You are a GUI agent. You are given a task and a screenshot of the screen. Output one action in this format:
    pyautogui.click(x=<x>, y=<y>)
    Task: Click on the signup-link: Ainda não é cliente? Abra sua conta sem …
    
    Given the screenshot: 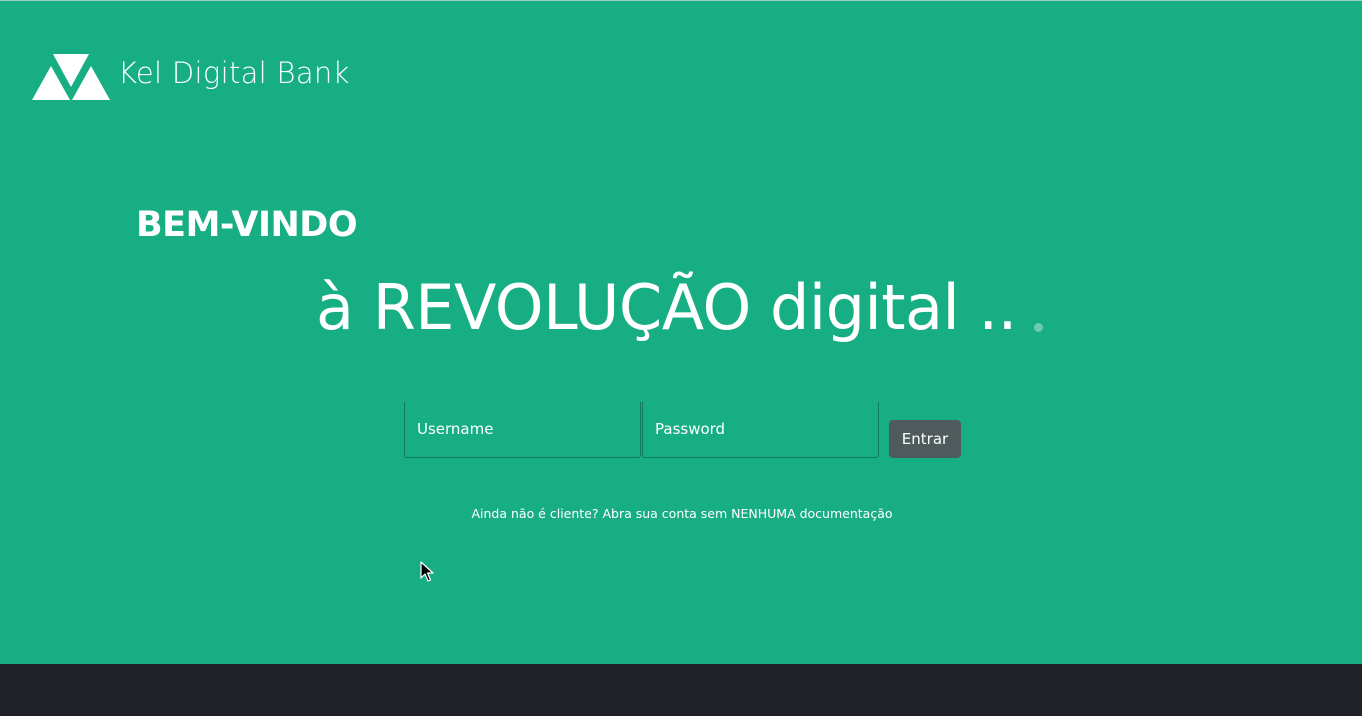 What is the action you would take?
    pyautogui.click(x=681, y=514)
    